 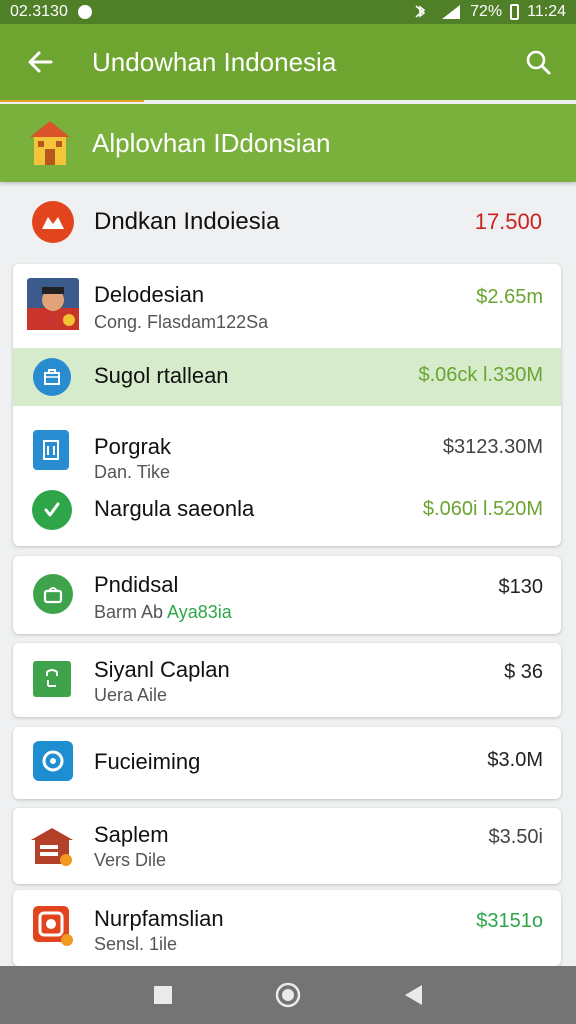 What do you see at coordinates (52, 377) in the screenshot?
I see `briefcase-icon` at bounding box center [52, 377].